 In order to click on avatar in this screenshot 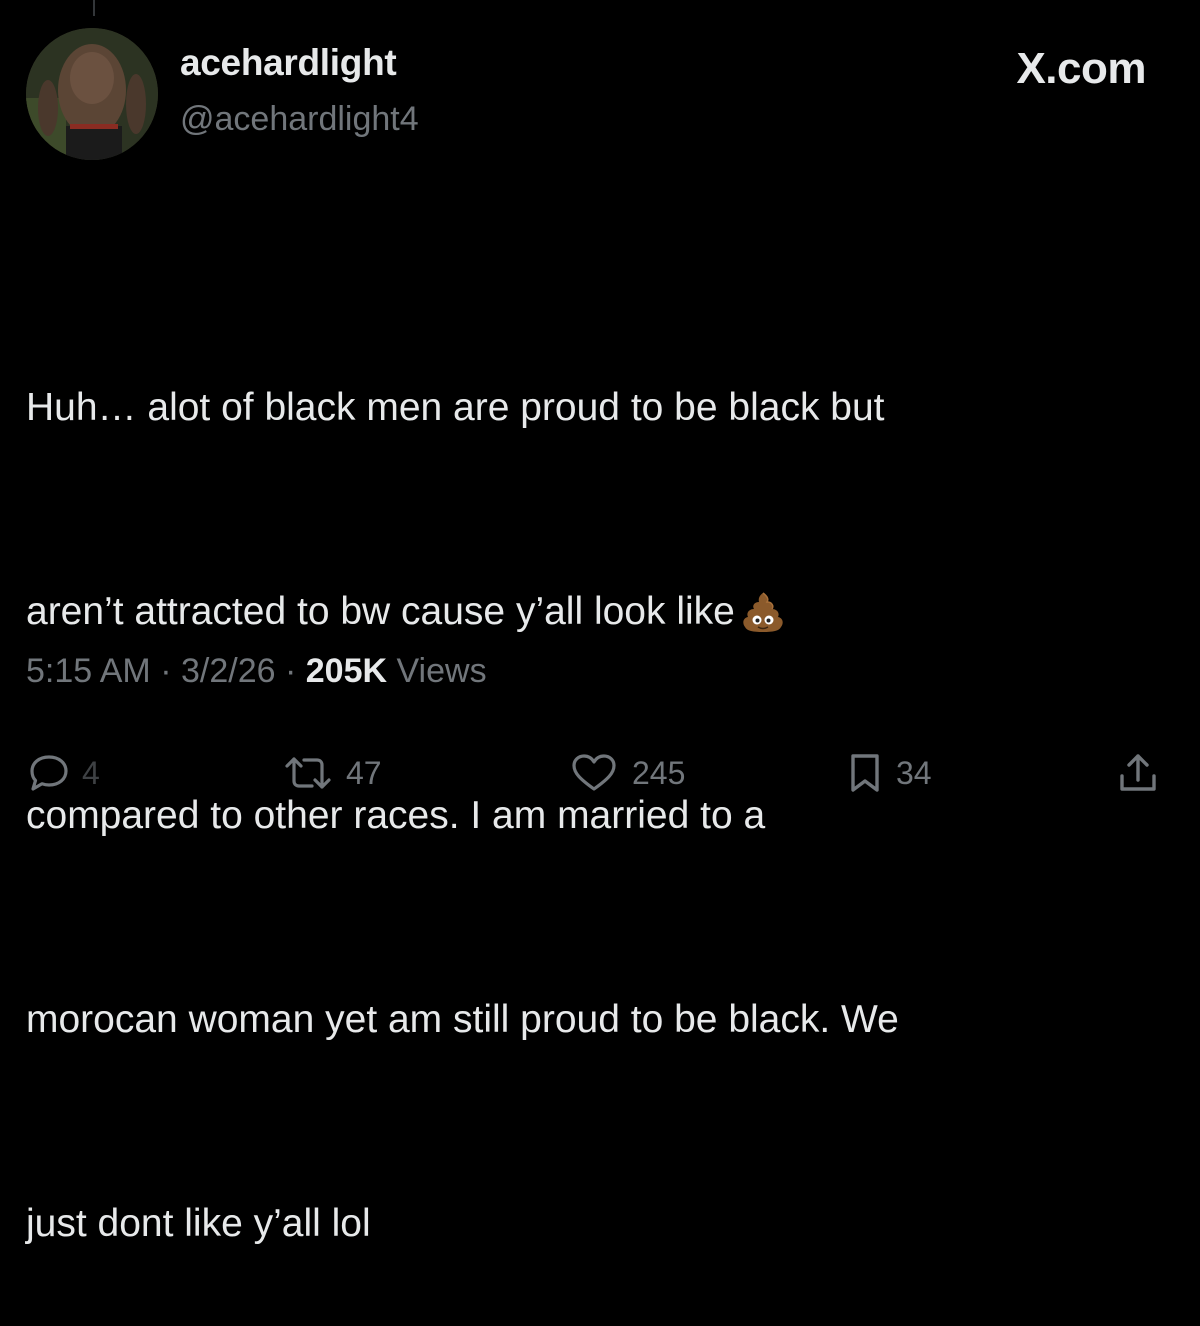, I will do `click(92, 94)`.